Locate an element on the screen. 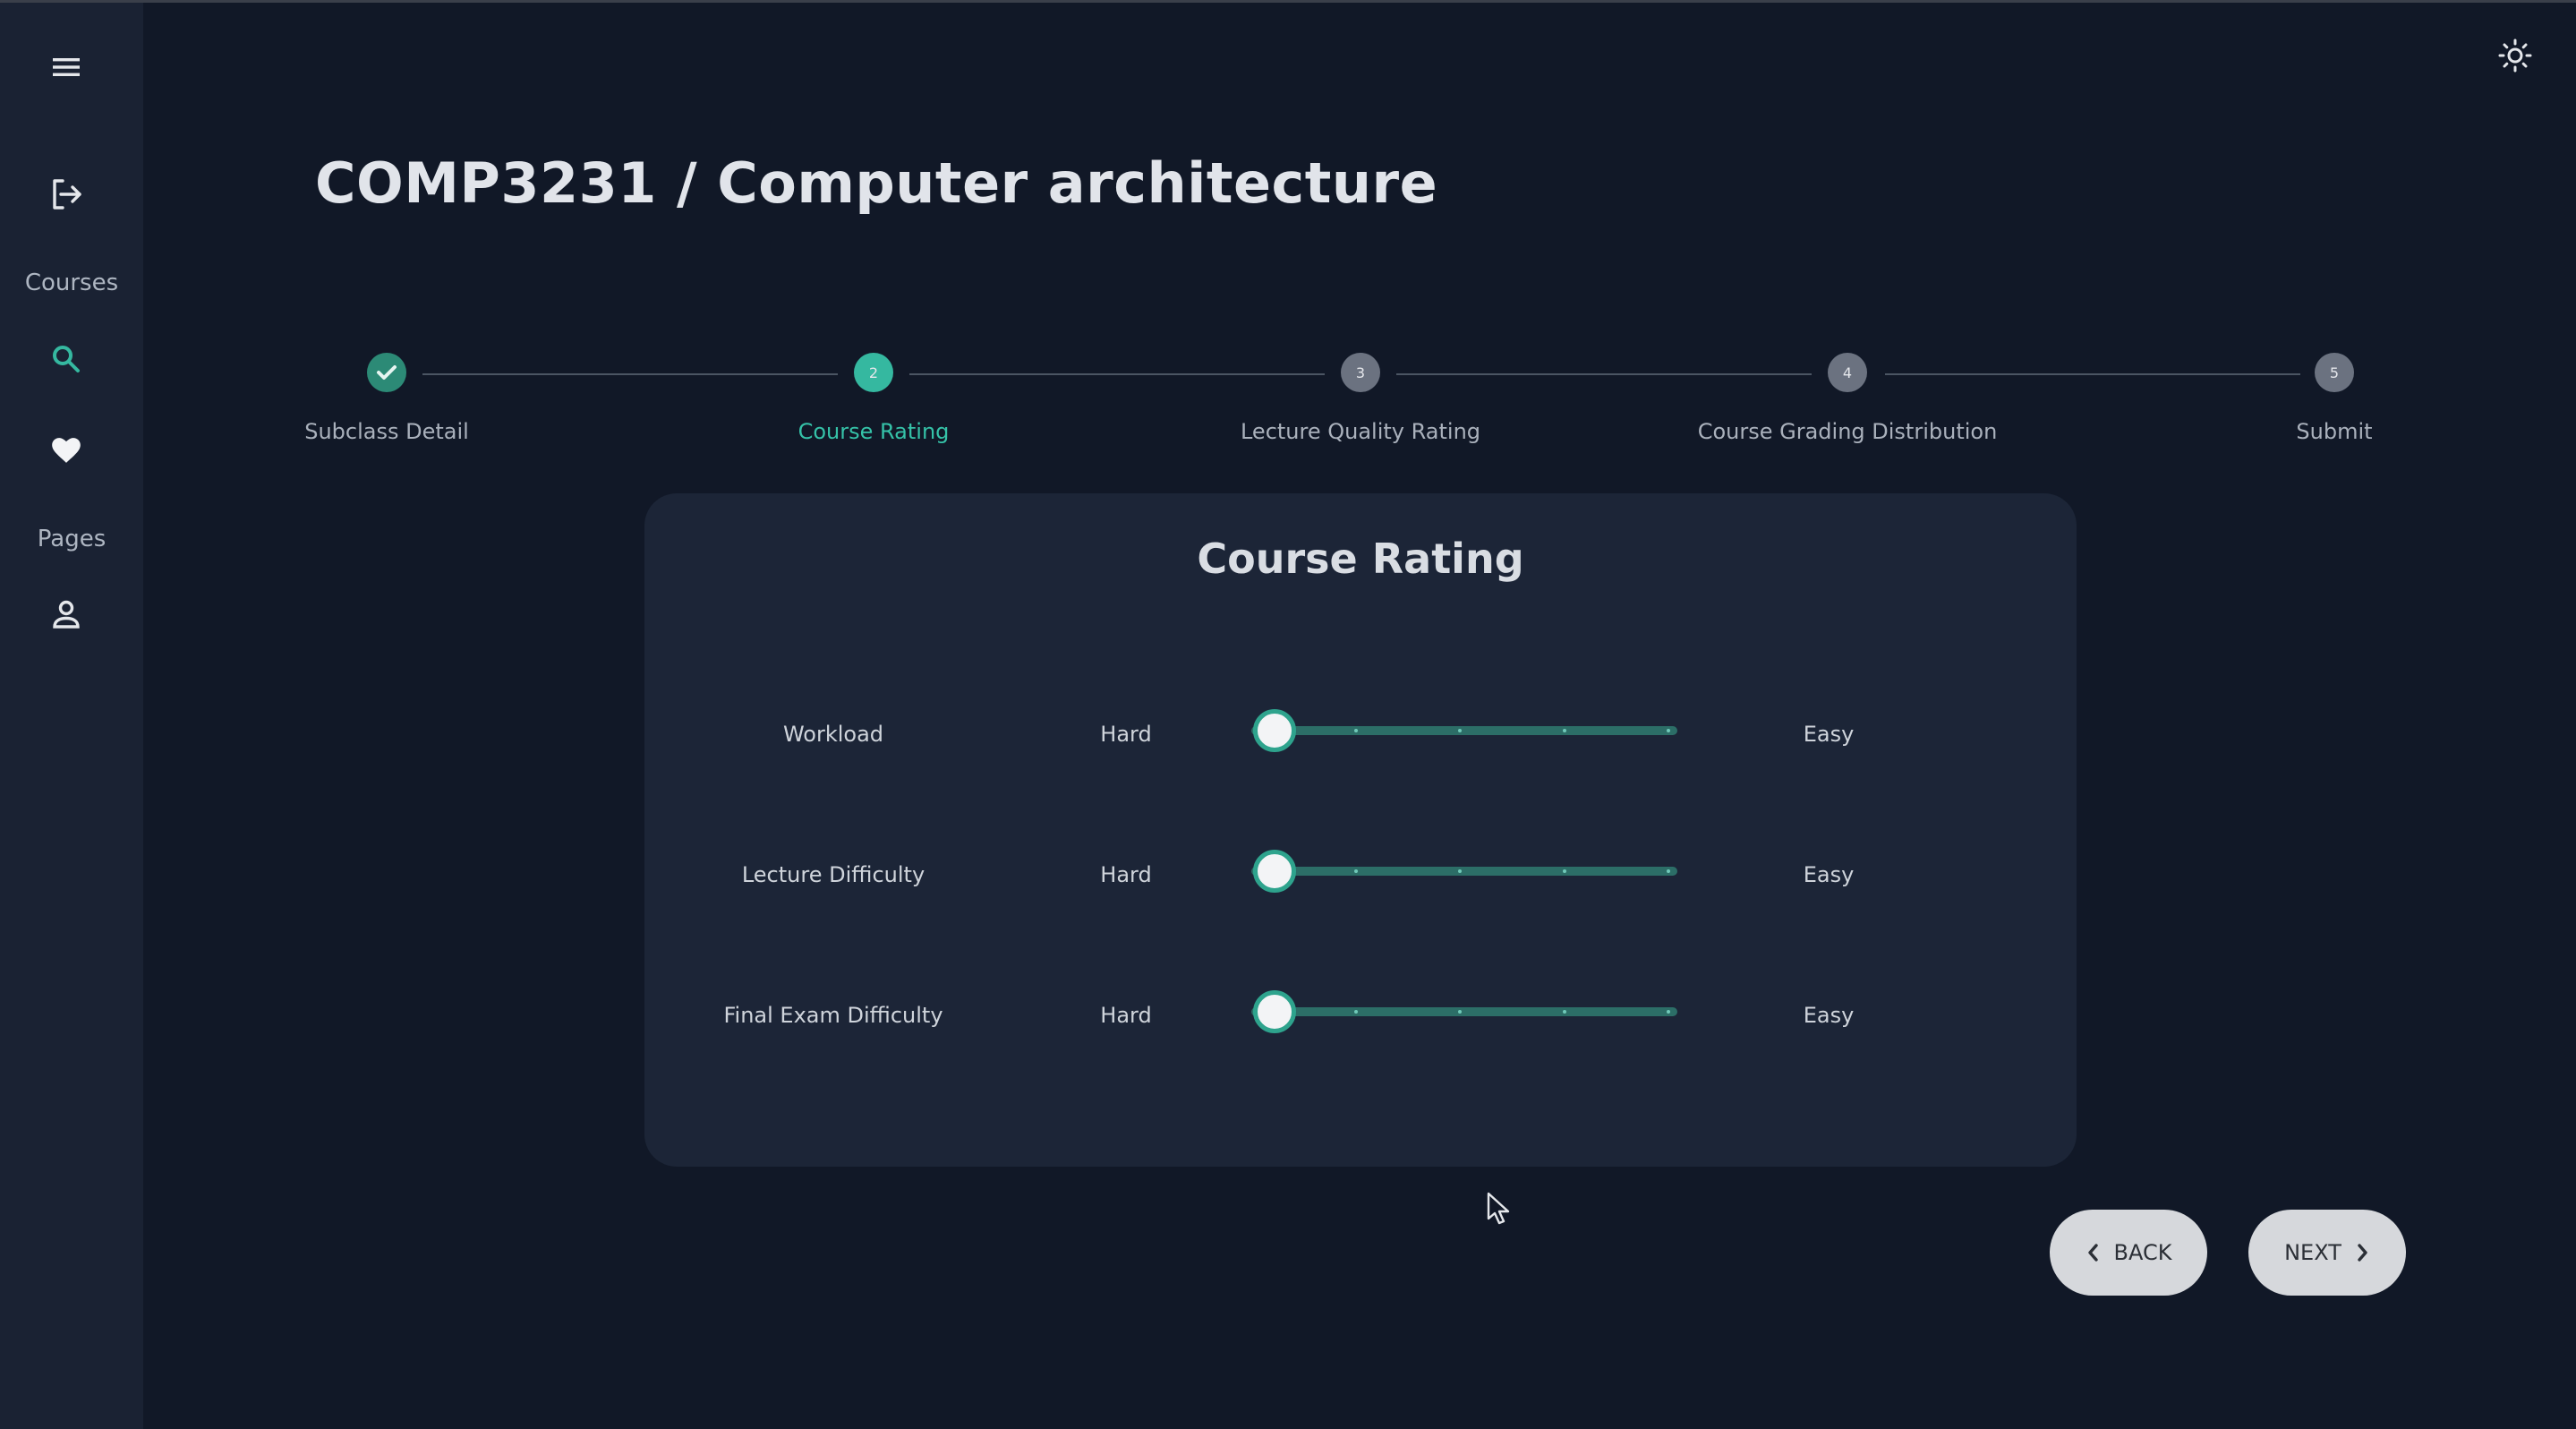  final-exam-difficulty-max-label: Easy is located at coordinates (1829, 1015).